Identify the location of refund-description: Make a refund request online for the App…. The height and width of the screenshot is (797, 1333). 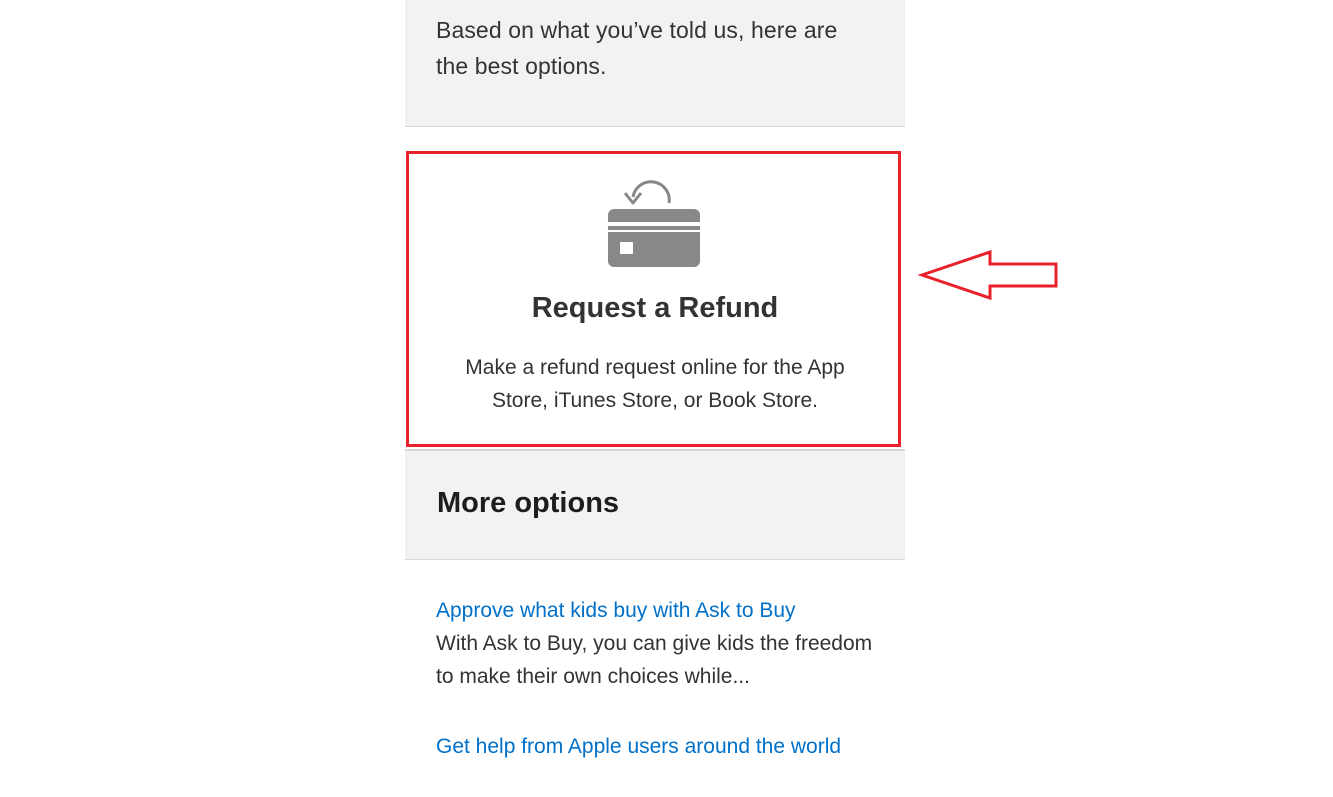
(655, 384).